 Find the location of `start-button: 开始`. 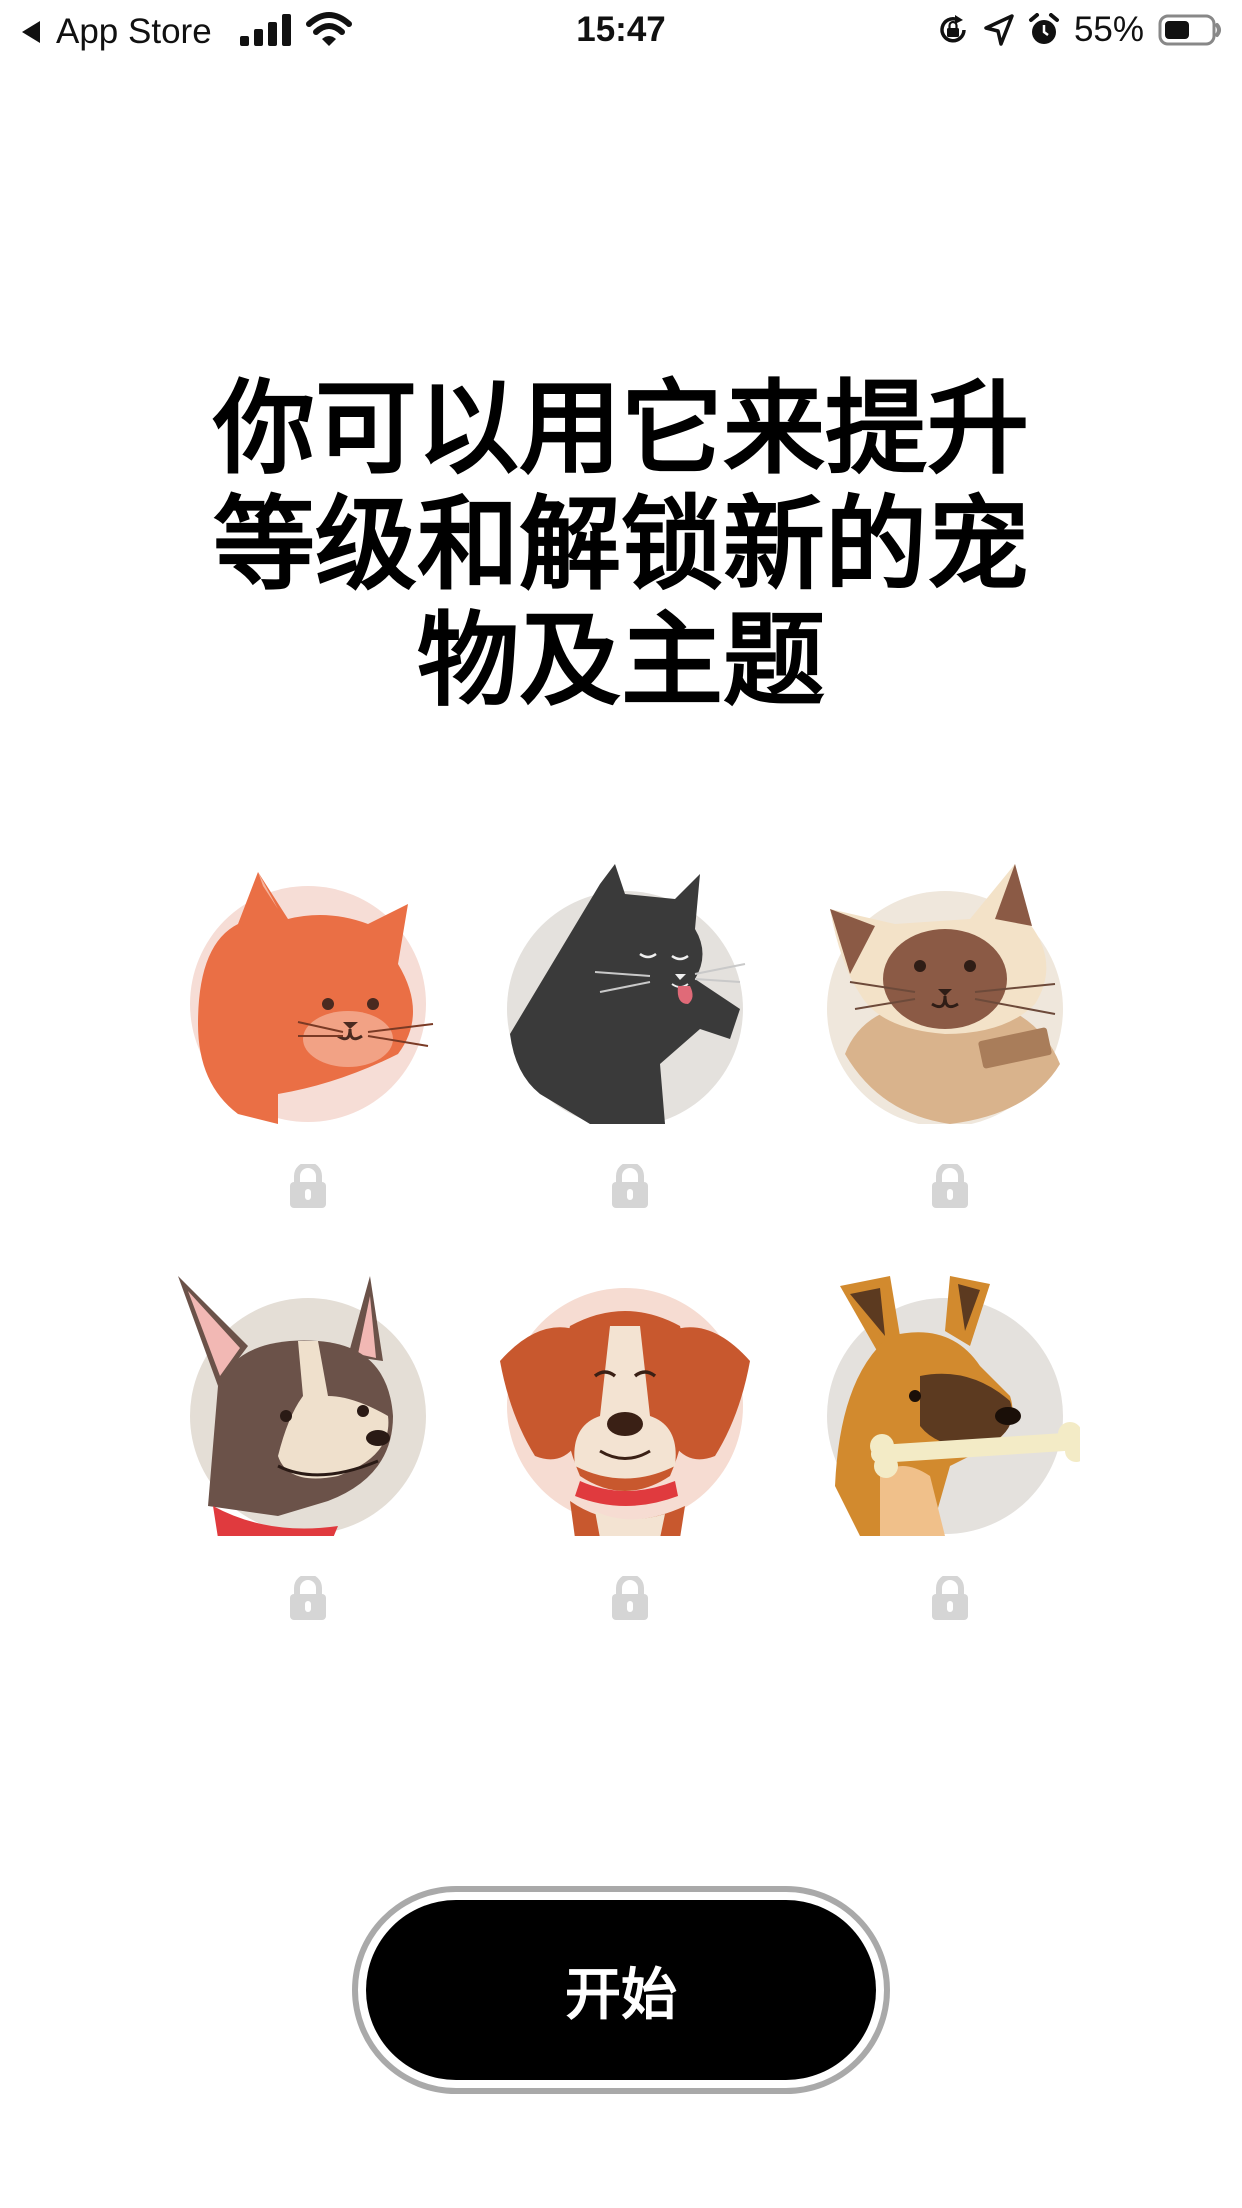

start-button: 开始 is located at coordinates (621, 1990).